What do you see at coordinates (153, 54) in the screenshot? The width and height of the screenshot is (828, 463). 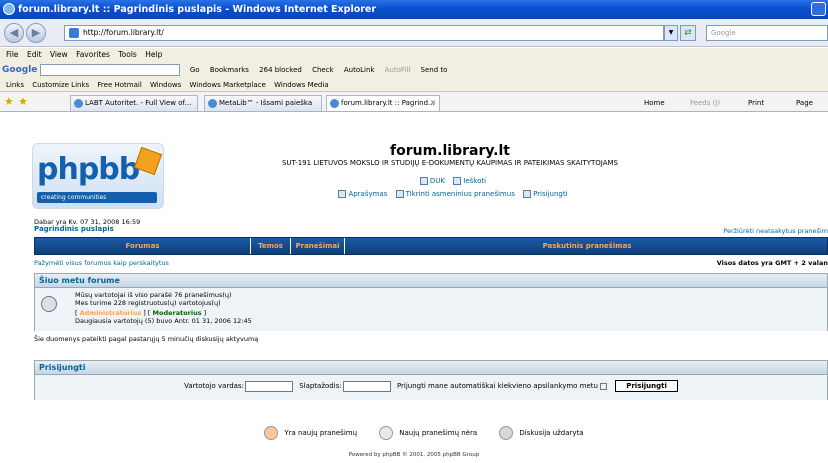 I see `menu-help: Help` at bounding box center [153, 54].